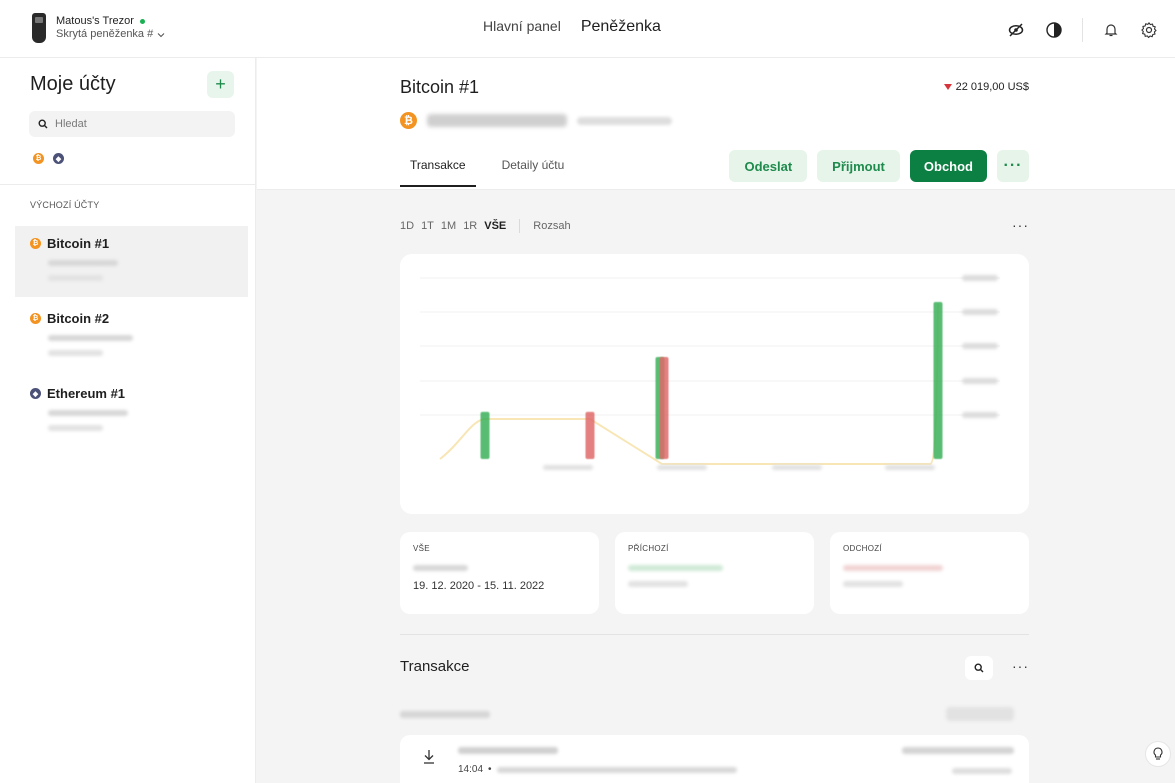 The width and height of the screenshot is (1175, 783). I want to click on coin-filter: ₿ ◆, so click(48, 158).